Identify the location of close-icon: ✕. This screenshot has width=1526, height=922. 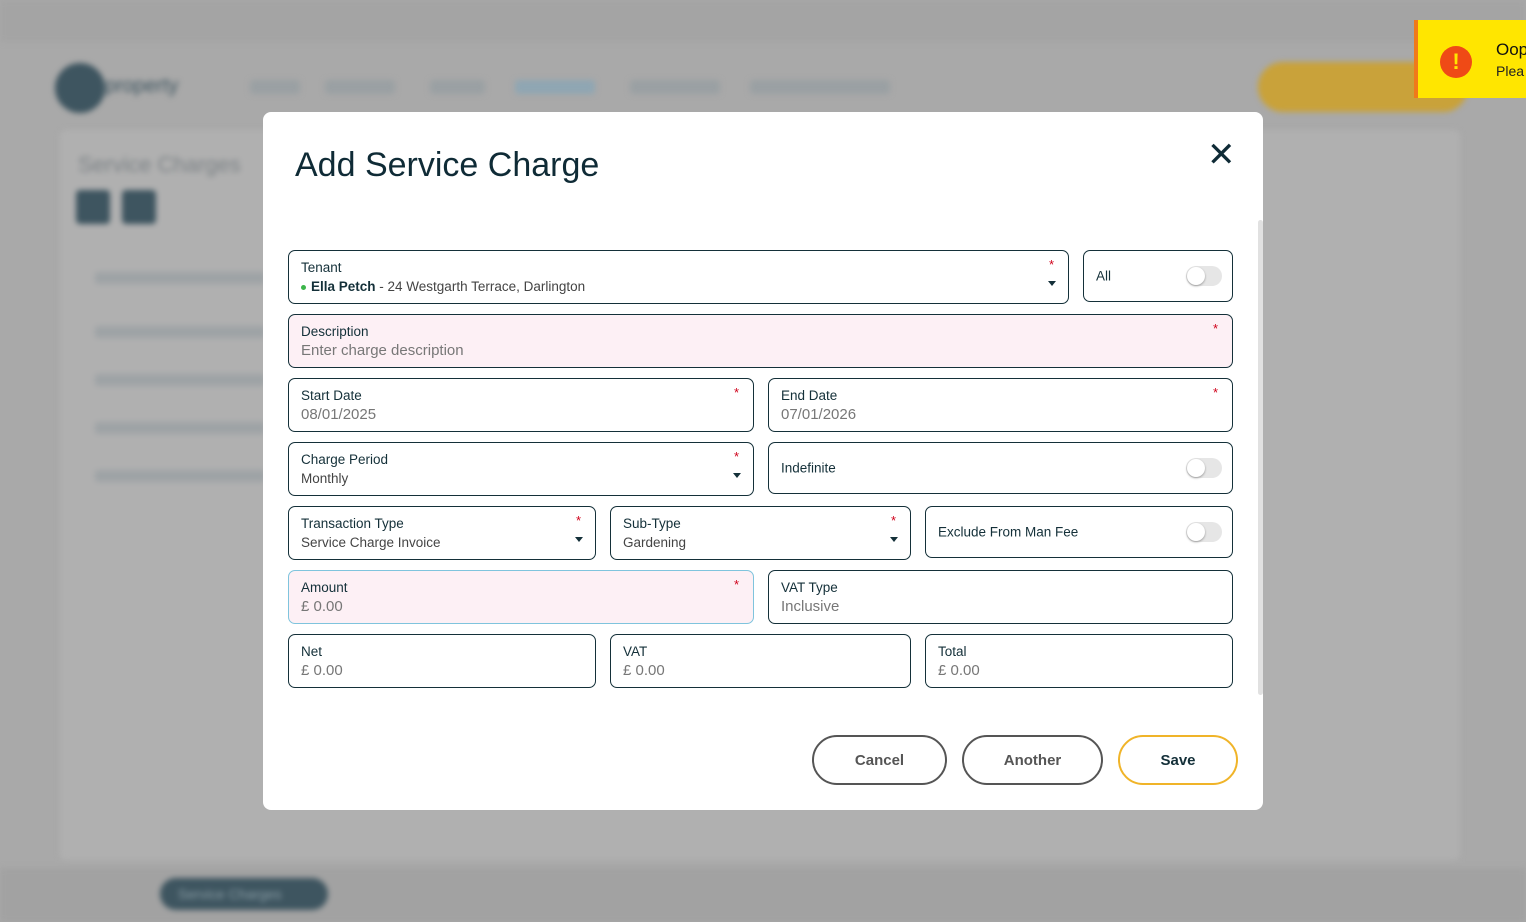
(1221, 155).